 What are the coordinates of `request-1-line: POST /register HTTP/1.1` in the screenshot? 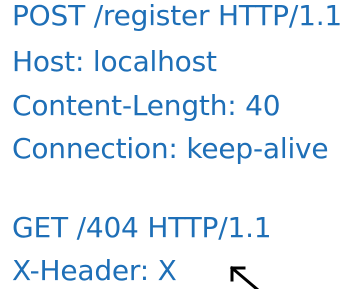 It's located at (177, 16).